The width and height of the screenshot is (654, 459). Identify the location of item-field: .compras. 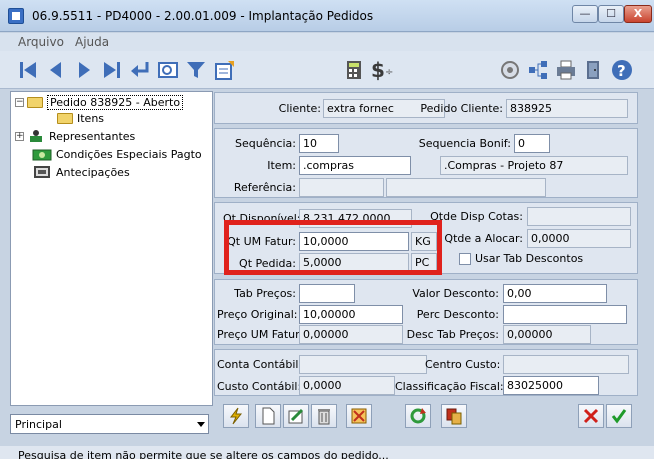
(355, 165).